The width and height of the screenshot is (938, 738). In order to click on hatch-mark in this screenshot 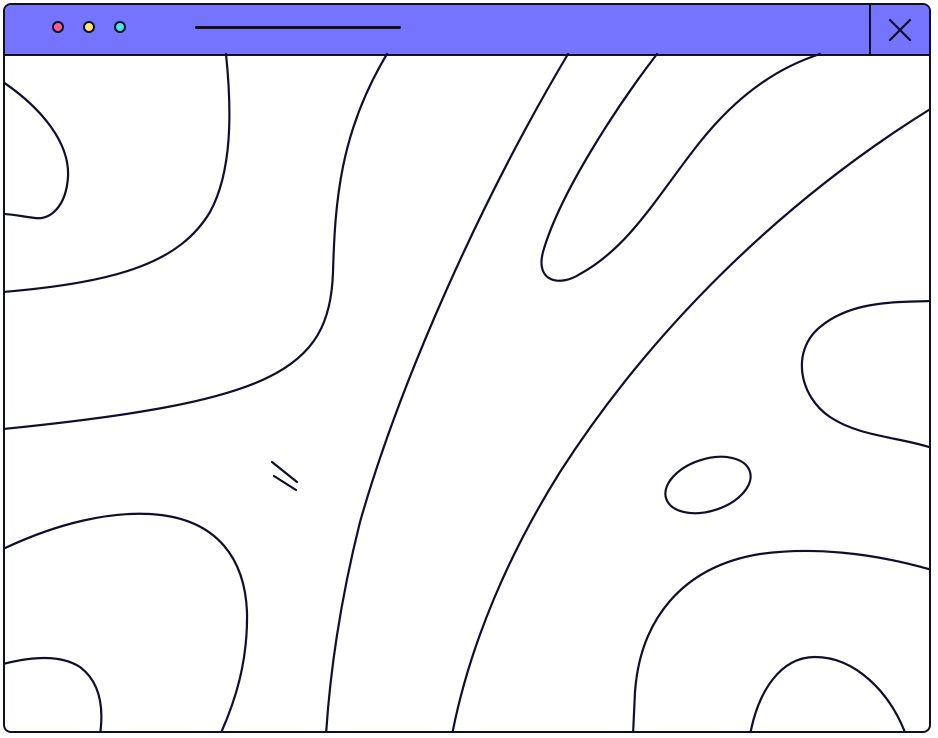, I will do `click(284, 472)`.